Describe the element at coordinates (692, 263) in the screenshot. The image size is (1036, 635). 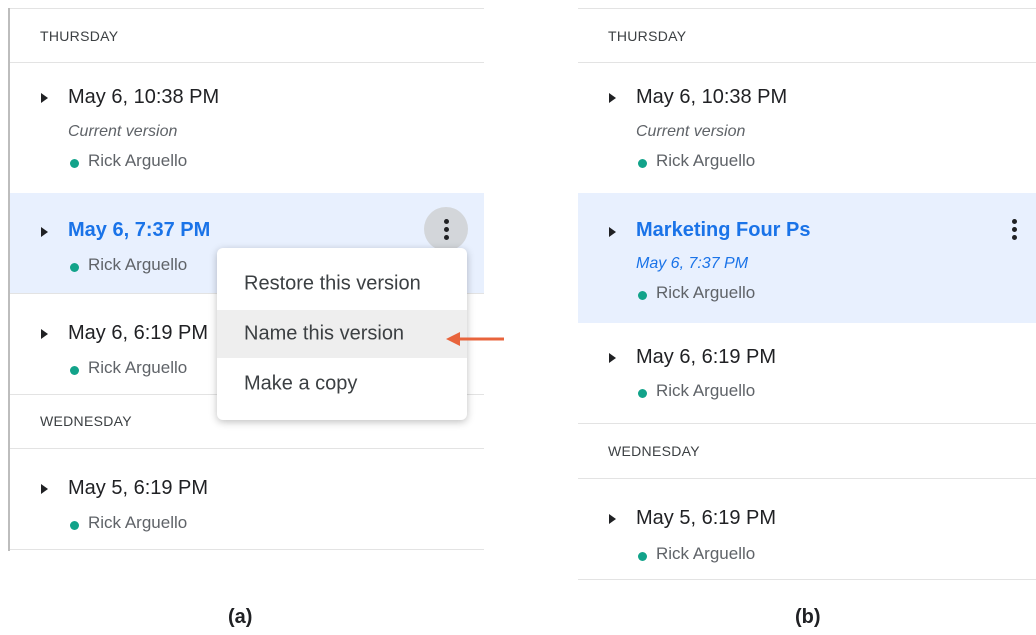
I see `version-subtitle: May 6, 7:37 PM` at that location.